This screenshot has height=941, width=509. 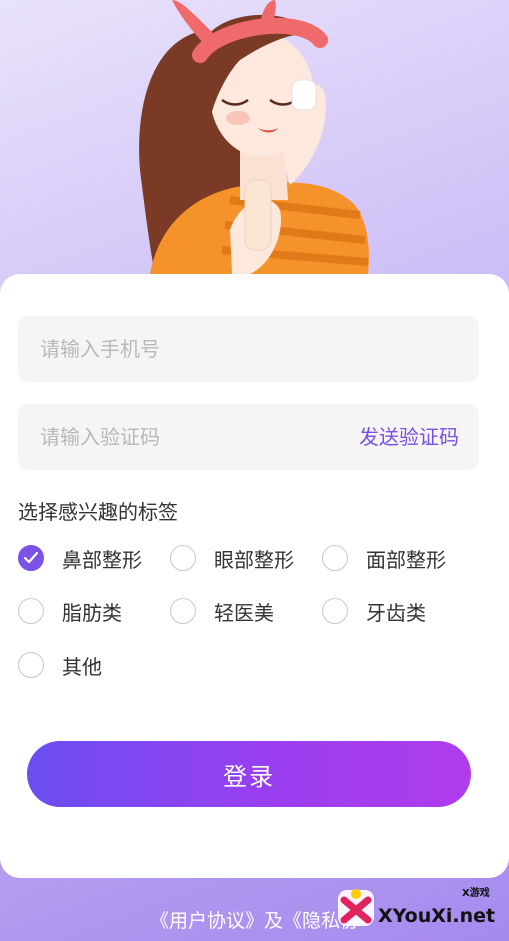 What do you see at coordinates (409, 437) in the screenshot?
I see `send-code-button: 发送验证码` at bounding box center [409, 437].